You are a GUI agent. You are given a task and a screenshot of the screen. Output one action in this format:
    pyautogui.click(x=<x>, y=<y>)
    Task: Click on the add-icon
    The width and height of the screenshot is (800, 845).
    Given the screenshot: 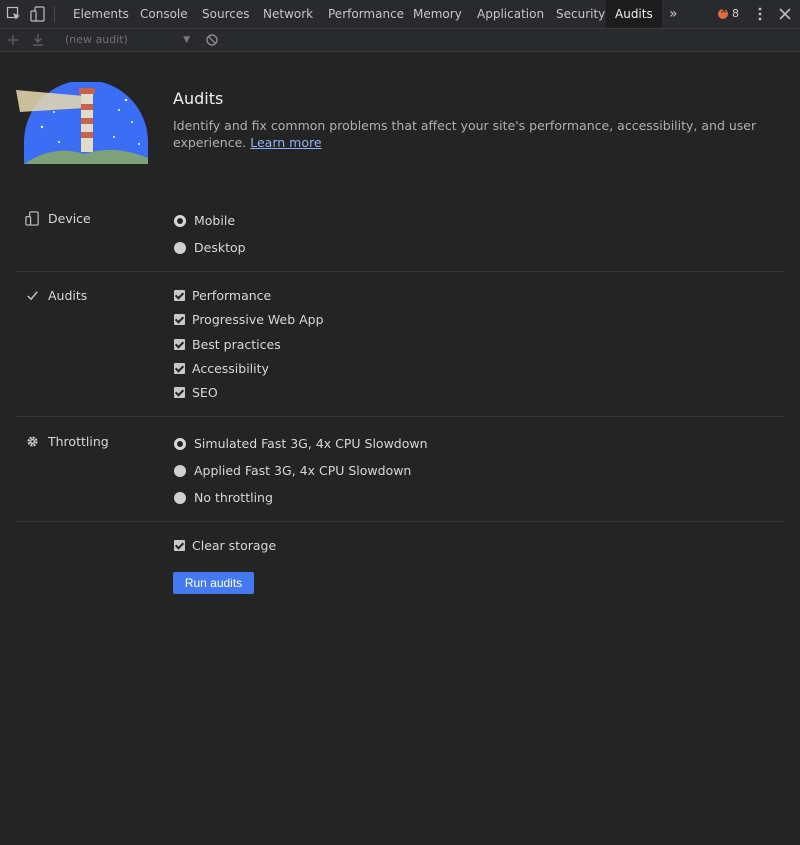 What is the action you would take?
    pyautogui.click(x=13, y=40)
    